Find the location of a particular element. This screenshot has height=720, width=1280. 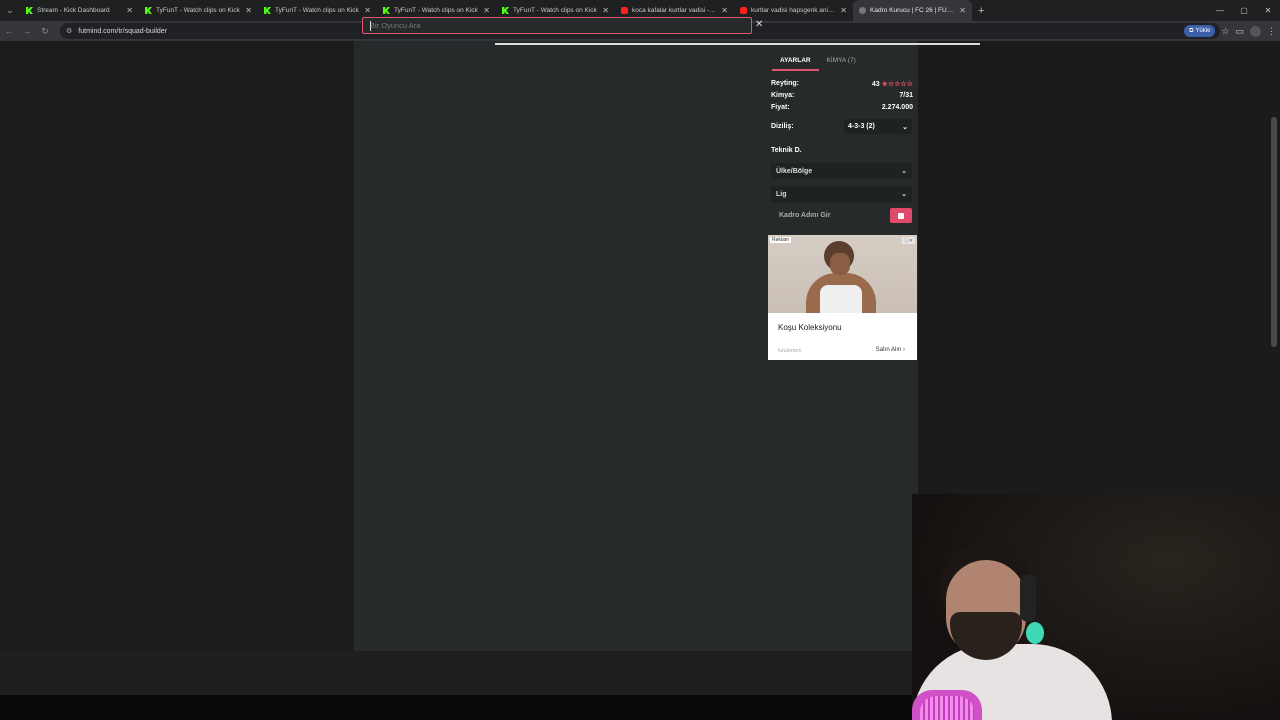

price-label: Fiyat: is located at coordinates (780, 107).